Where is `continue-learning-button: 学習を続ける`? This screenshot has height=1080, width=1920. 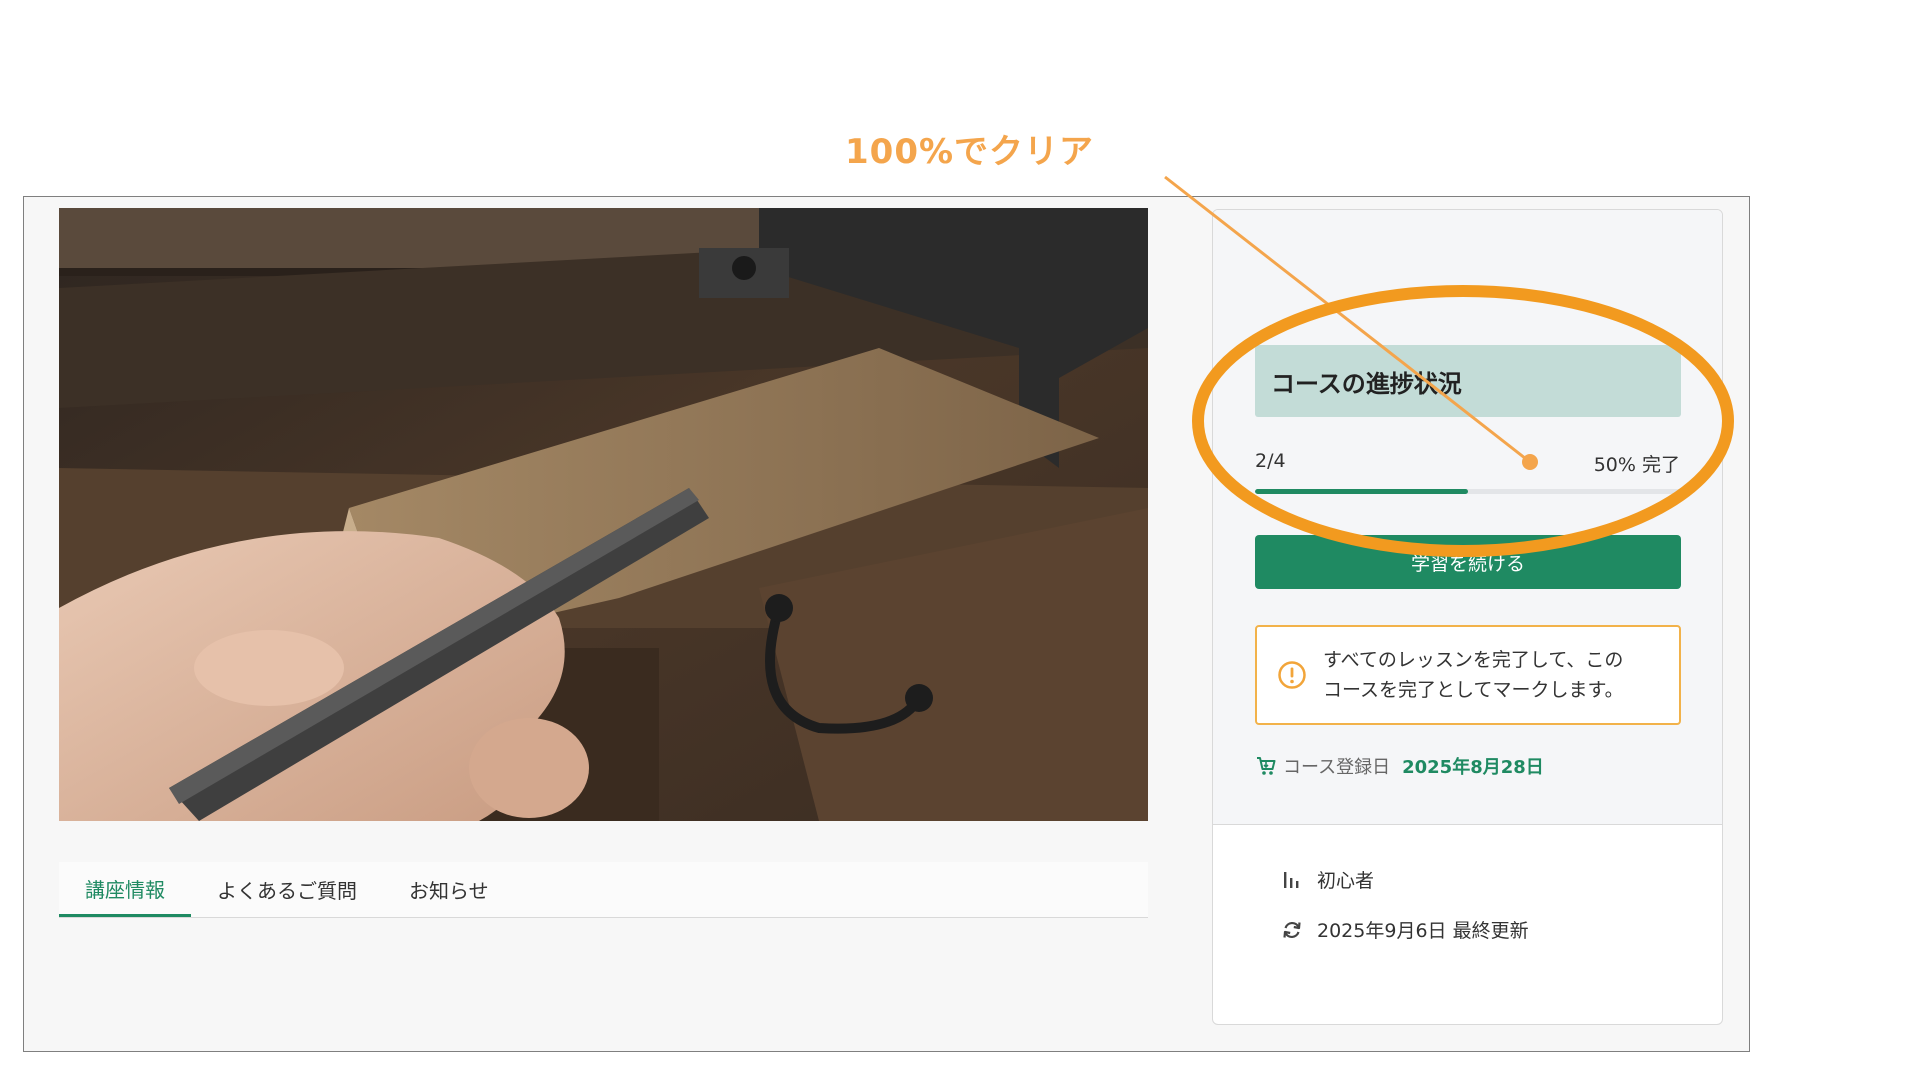
continue-learning-button: 学習を続ける is located at coordinates (1468, 562).